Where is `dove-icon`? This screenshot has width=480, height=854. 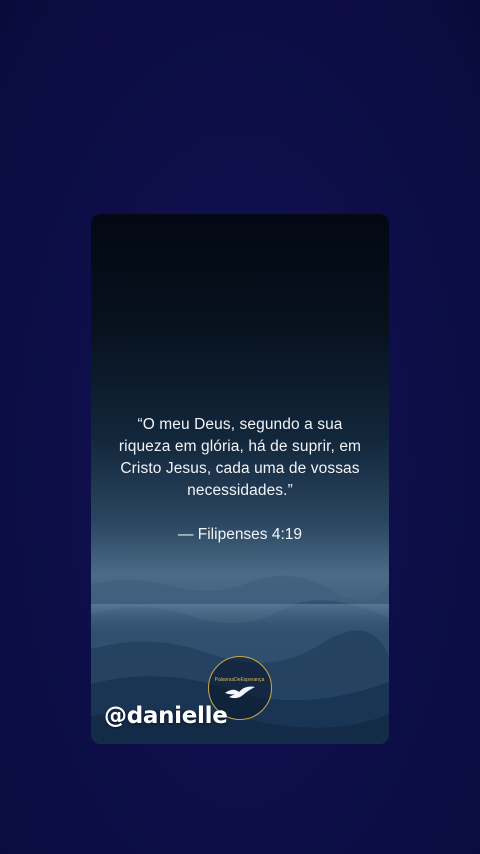
dove-icon is located at coordinates (240, 692).